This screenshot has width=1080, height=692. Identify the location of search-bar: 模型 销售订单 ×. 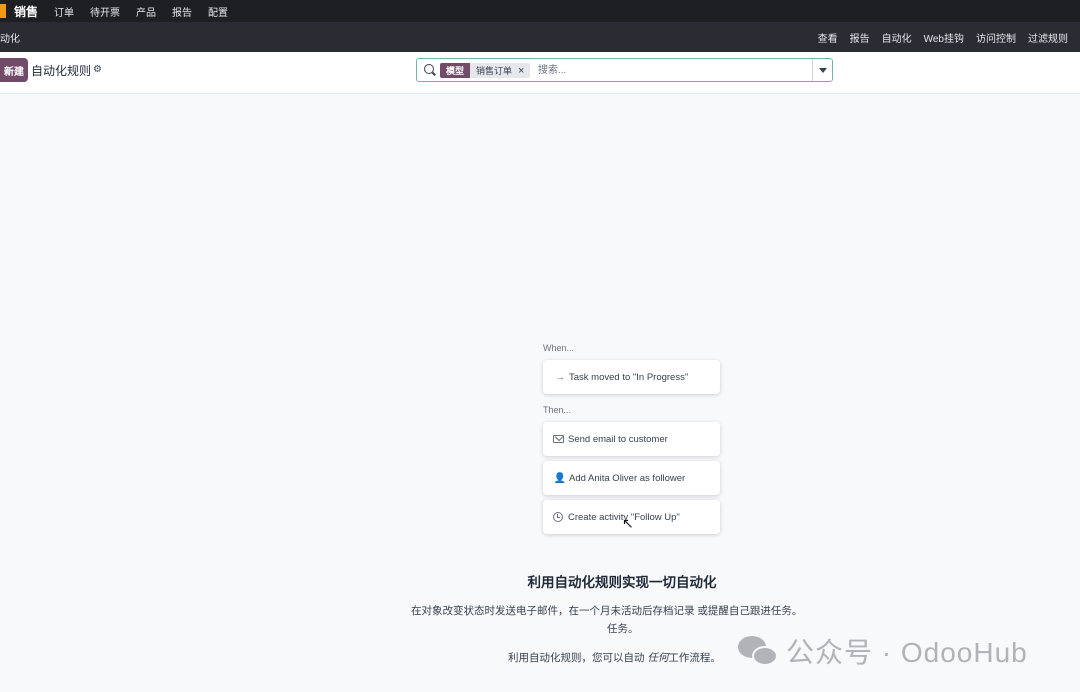
(624, 70).